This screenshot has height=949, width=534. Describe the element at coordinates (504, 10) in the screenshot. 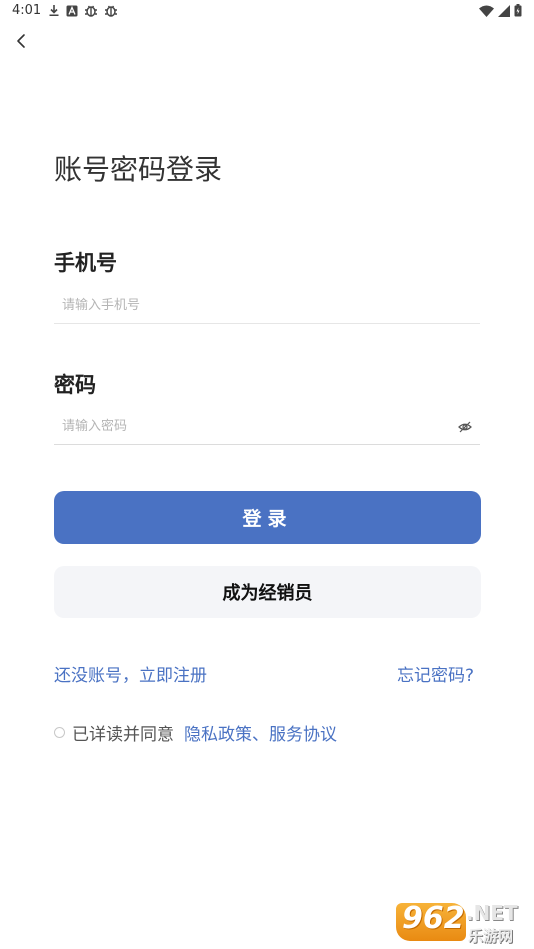

I see `signal-icon` at that location.